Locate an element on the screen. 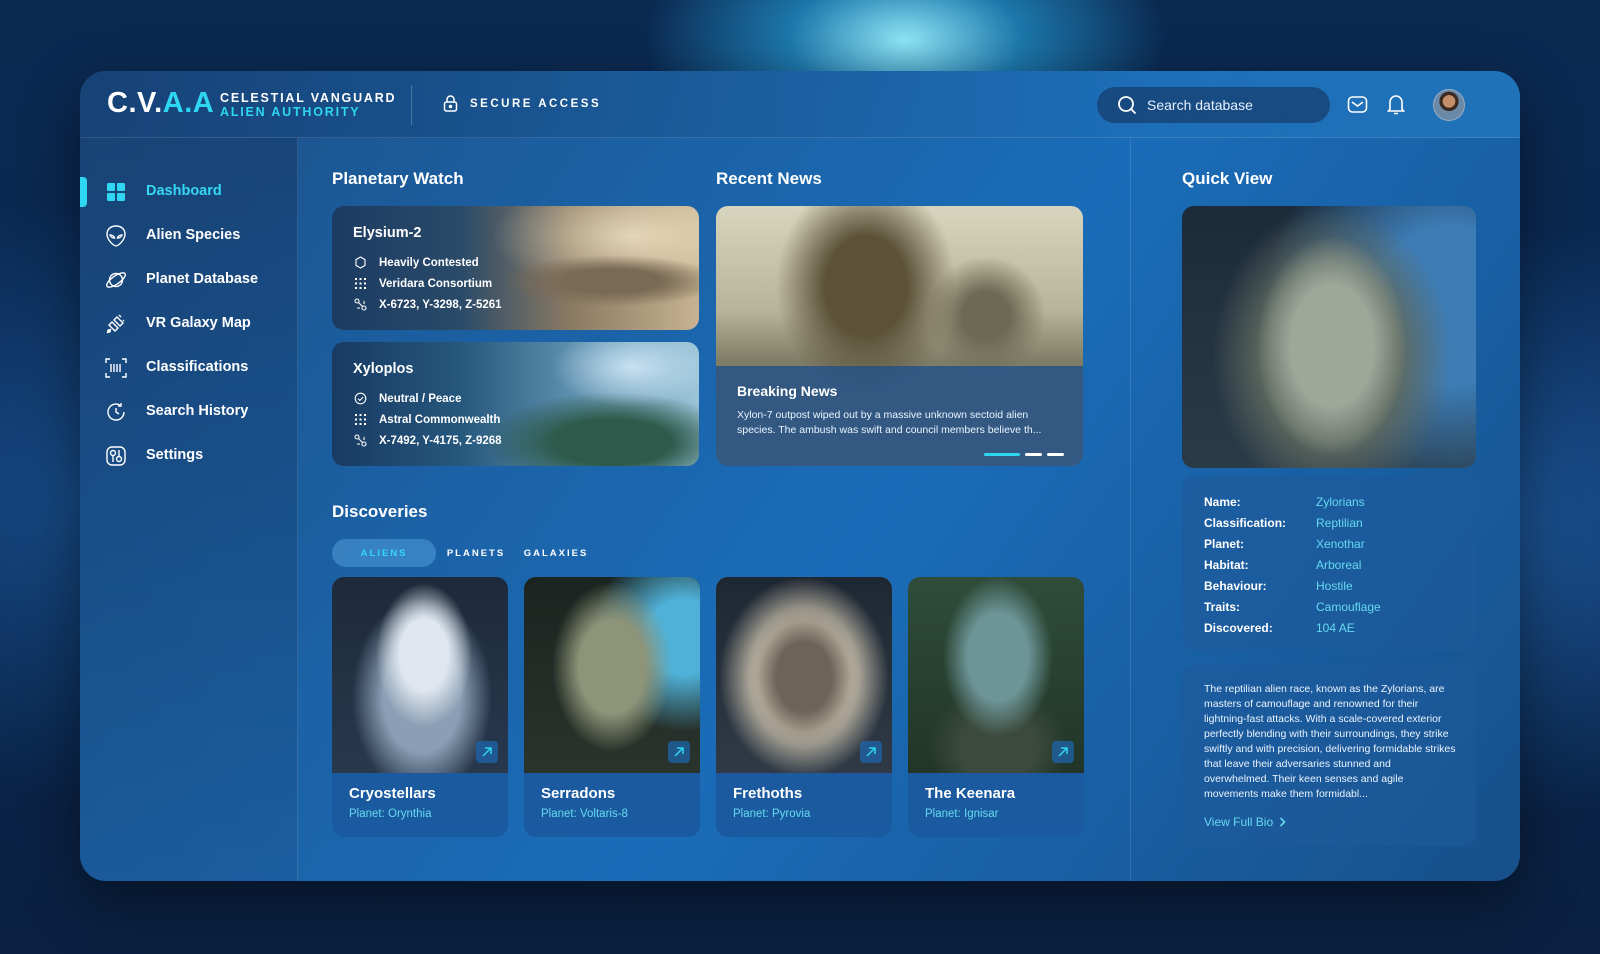 This screenshot has width=1600, height=954. search-icon is located at coordinates (1127, 105).